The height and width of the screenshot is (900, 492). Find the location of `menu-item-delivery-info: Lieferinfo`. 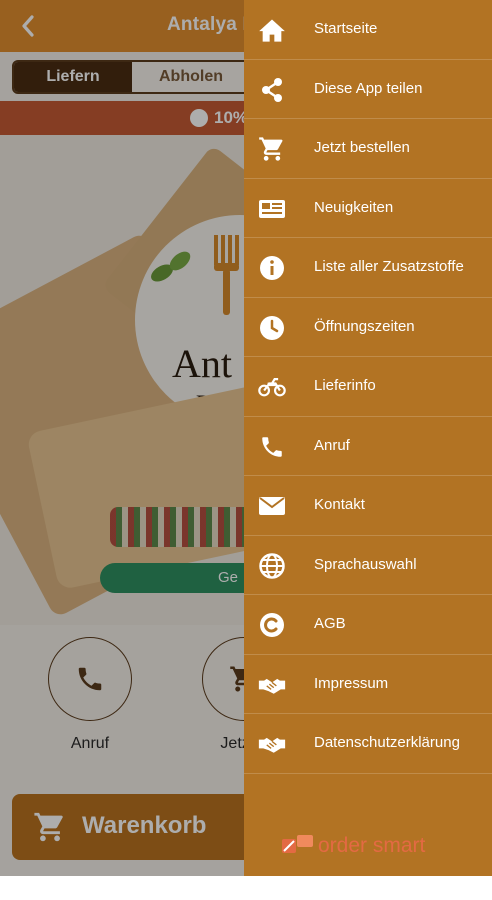

menu-item-delivery-info: Lieferinfo is located at coordinates (368, 387).